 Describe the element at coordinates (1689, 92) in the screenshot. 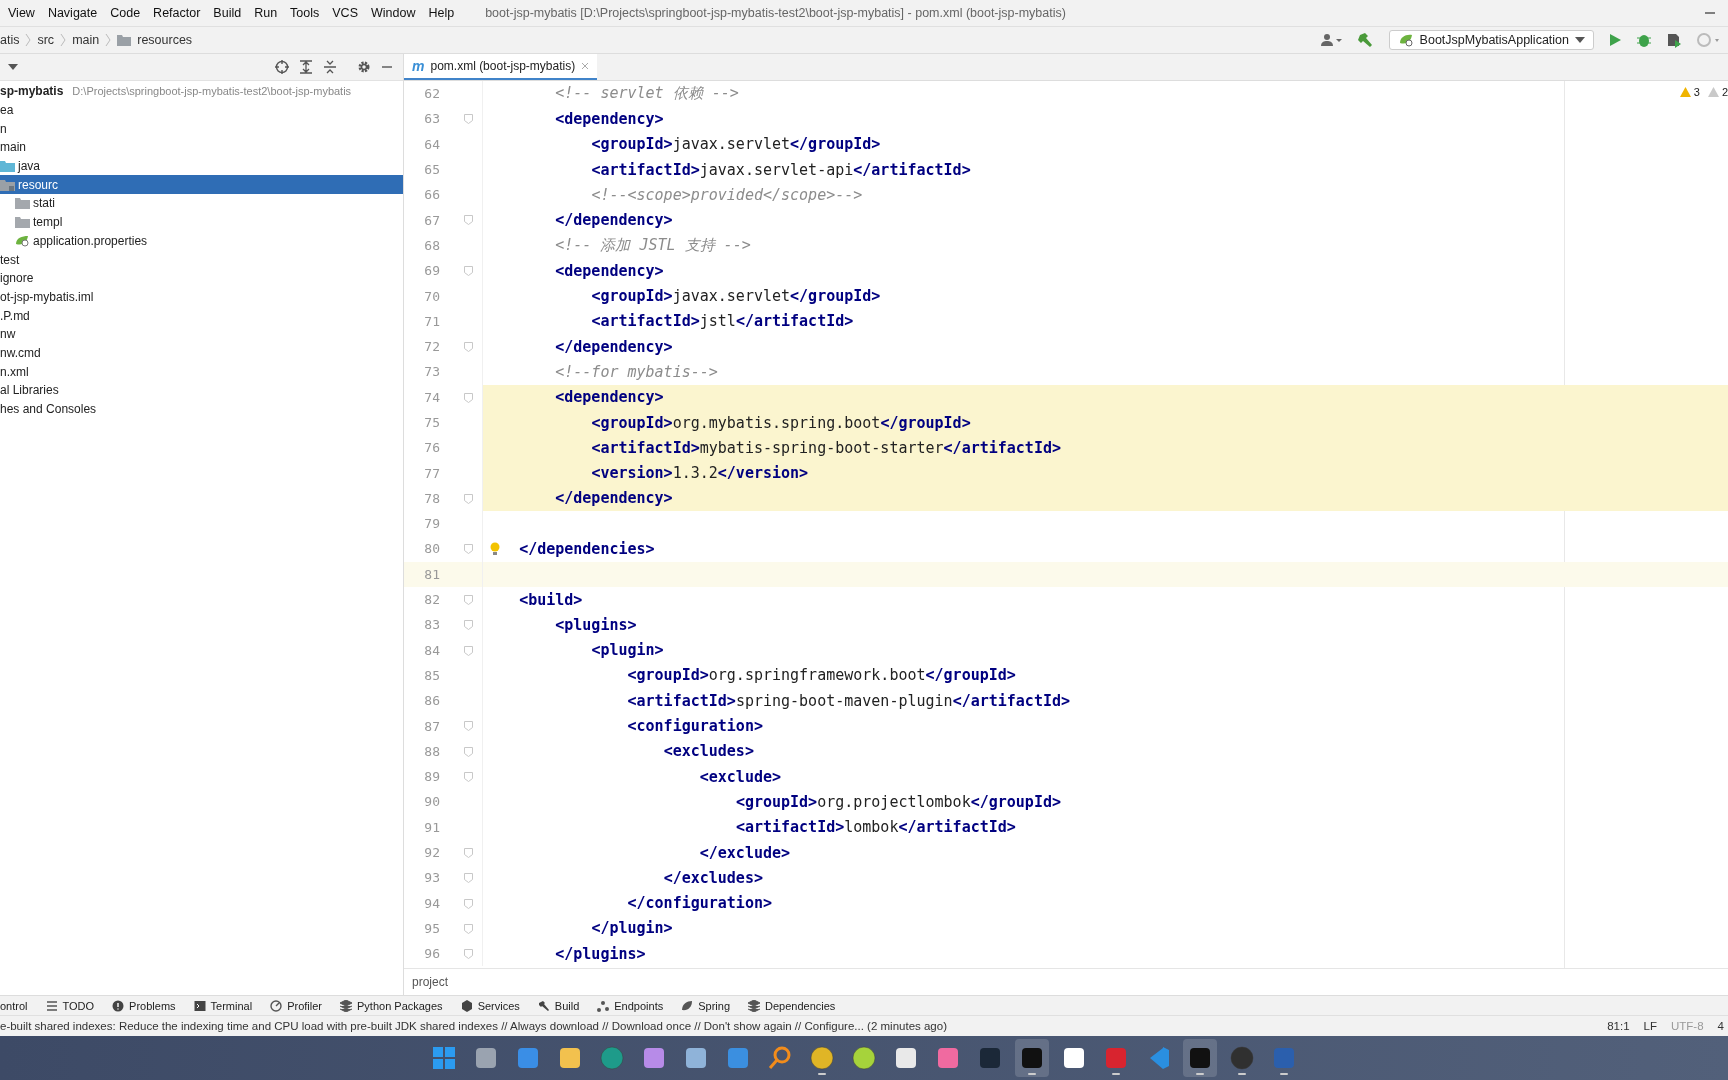

I see `warning-count: 3` at that location.